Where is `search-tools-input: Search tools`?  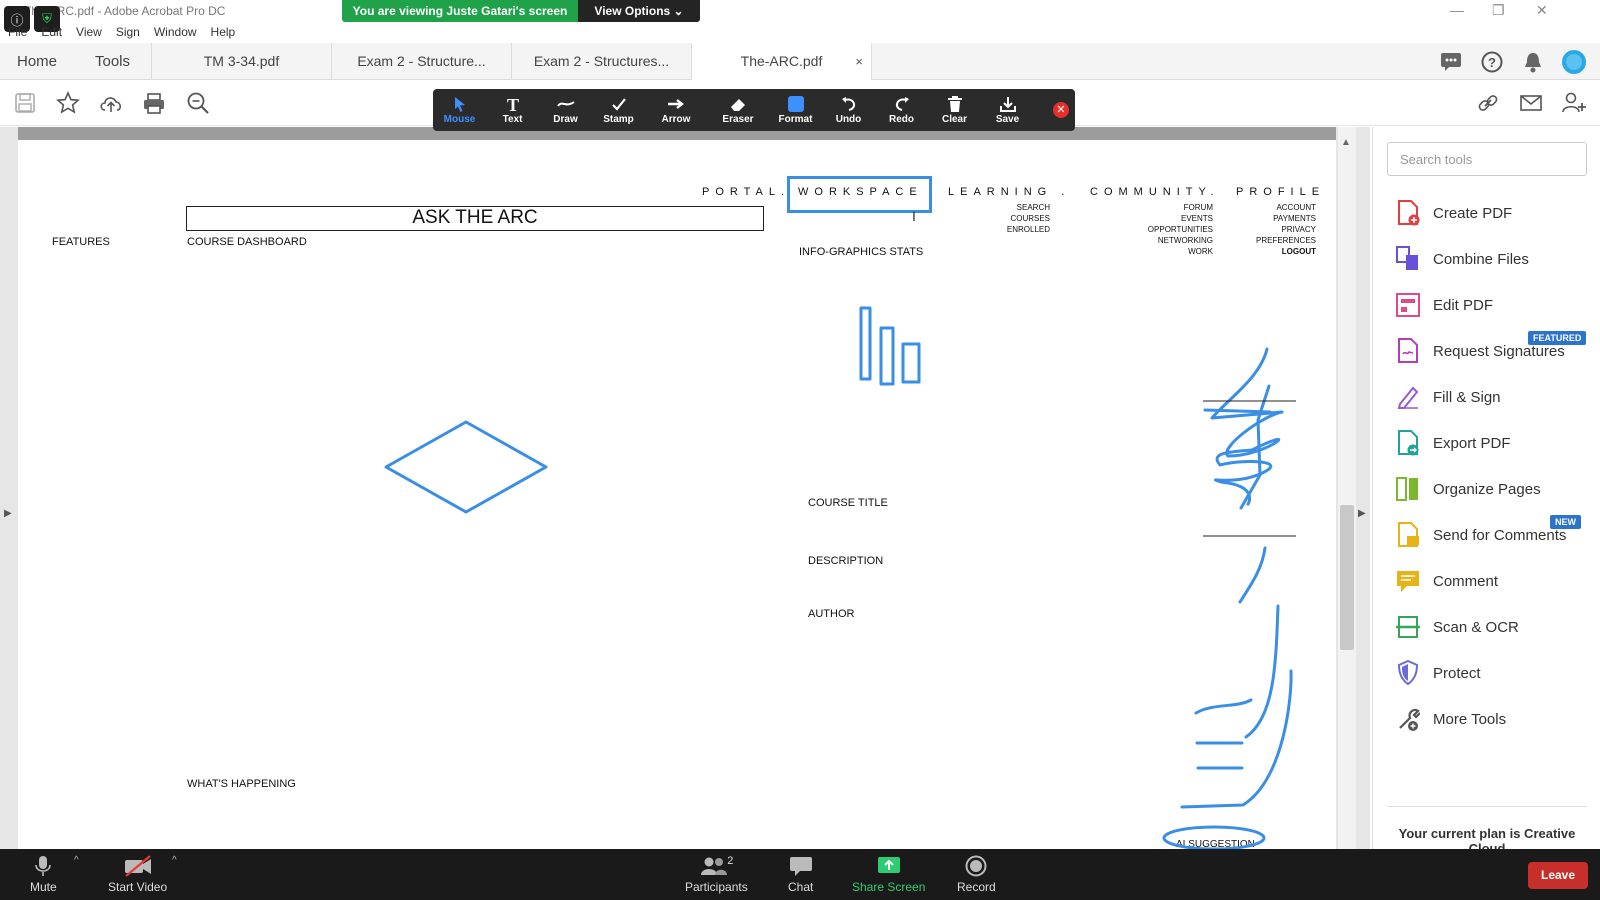
search-tools-input: Search tools is located at coordinates (1487, 159).